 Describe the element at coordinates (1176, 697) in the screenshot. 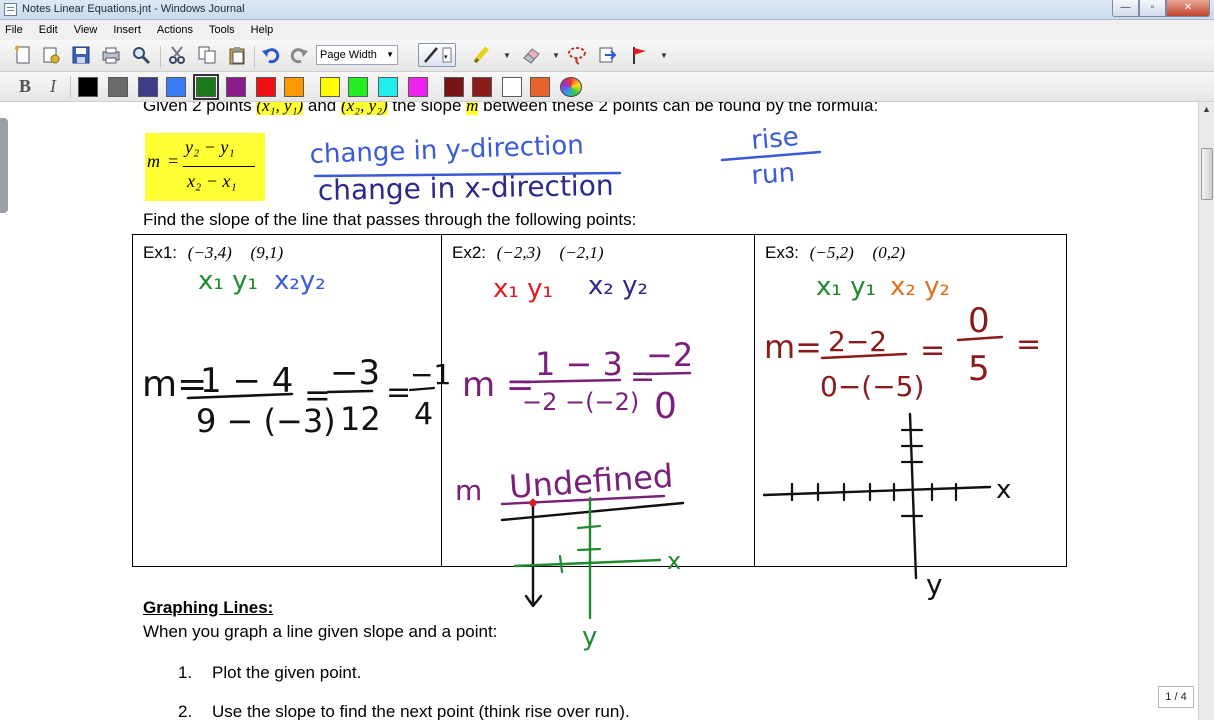

I see `page-indicator: 1 / 4` at that location.